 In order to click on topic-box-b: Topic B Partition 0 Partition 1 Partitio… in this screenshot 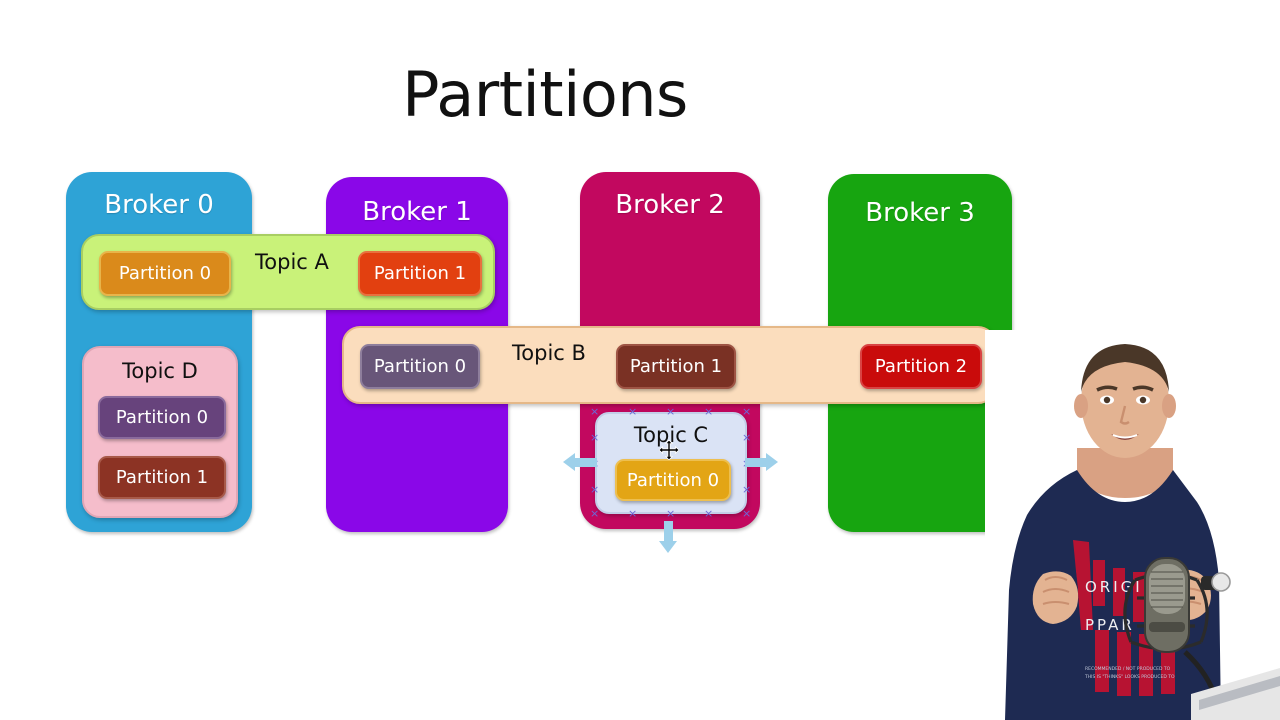, I will do `click(669, 365)`.